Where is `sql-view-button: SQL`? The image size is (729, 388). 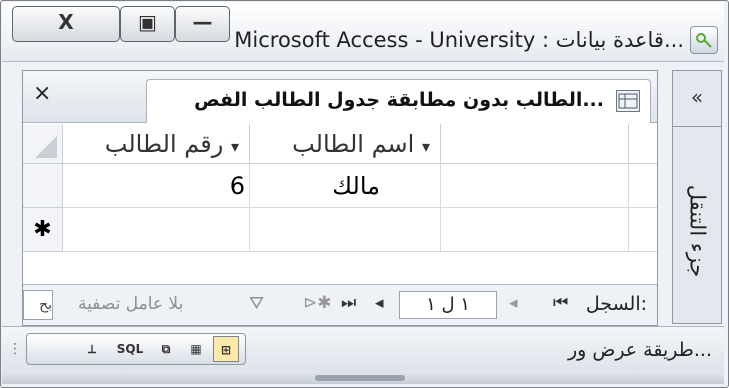 sql-view-button: SQL is located at coordinates (130, 349).